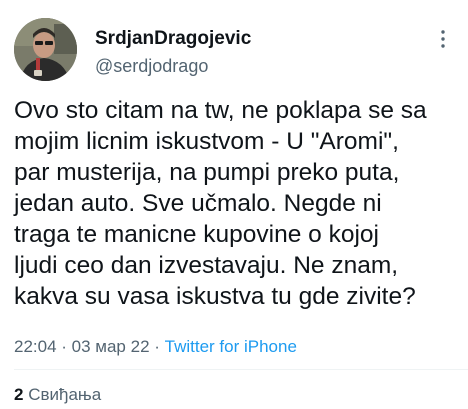  What do you see at coordinates (173, 39) in the screenshot?
I see `display-name: SrdjanDragojevic` at bounding box center [173, 39].